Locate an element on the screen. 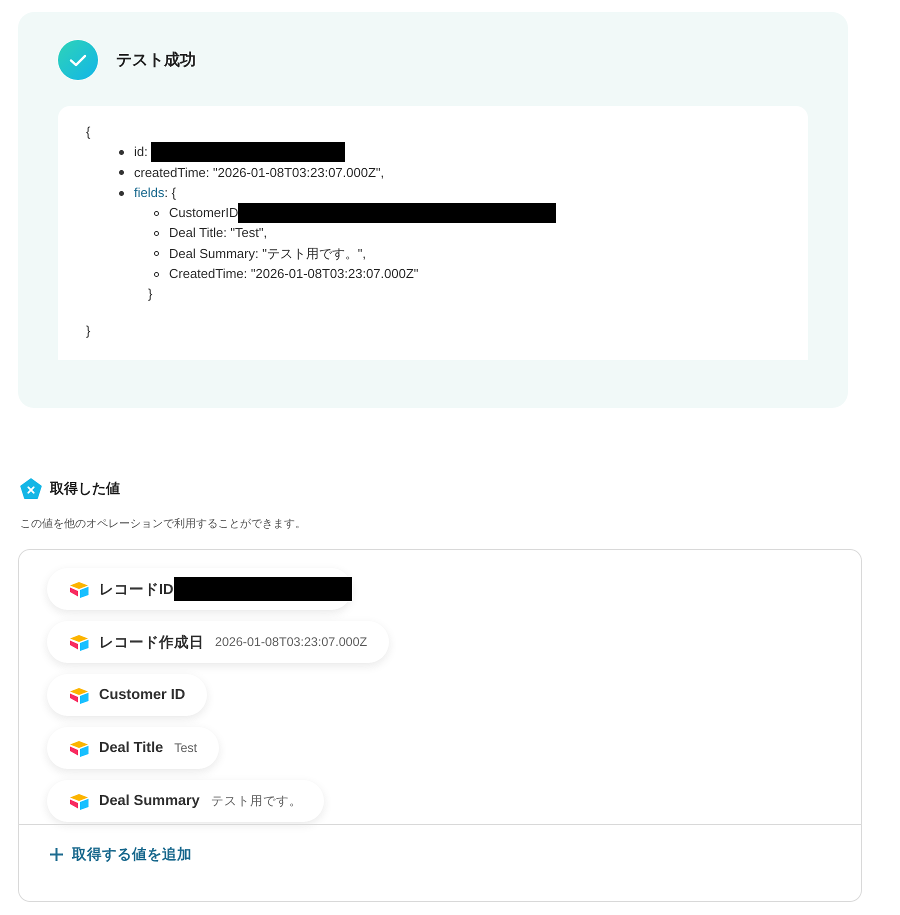  variable-icon is located at coordinates (31, 489).